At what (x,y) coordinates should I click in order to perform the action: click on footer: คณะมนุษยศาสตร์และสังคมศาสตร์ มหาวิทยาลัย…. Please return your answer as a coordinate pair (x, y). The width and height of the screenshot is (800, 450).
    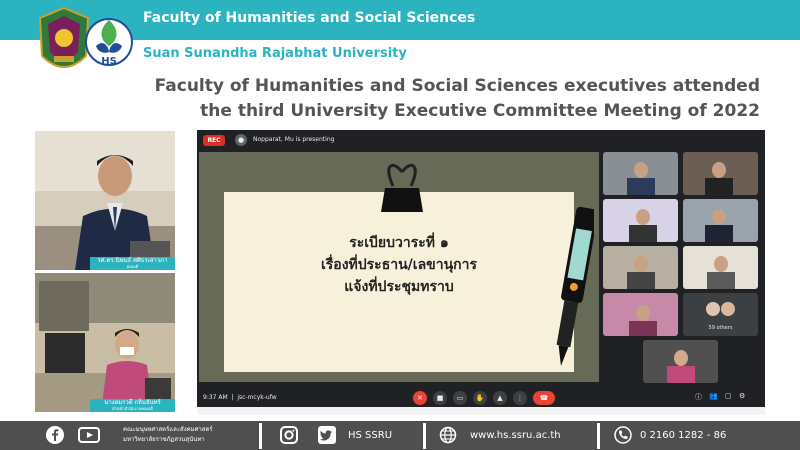
    Looking at the image, I should click on (400, 435).